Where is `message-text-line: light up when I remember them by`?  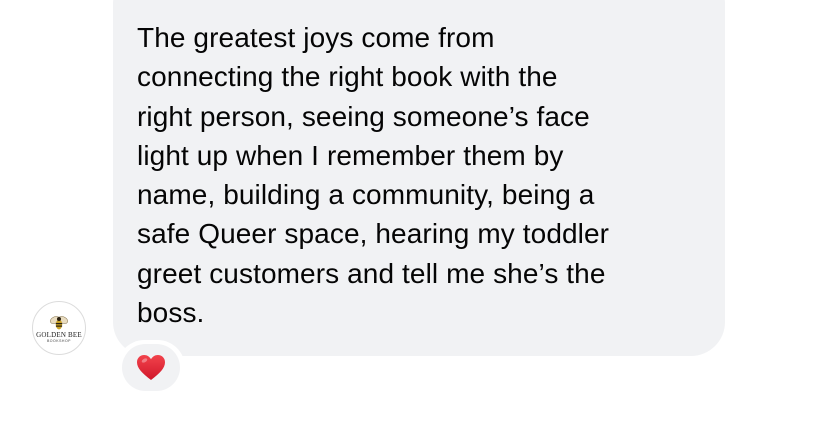
message-text-line: light up when I remember them by is located at coordinates (350, 155).